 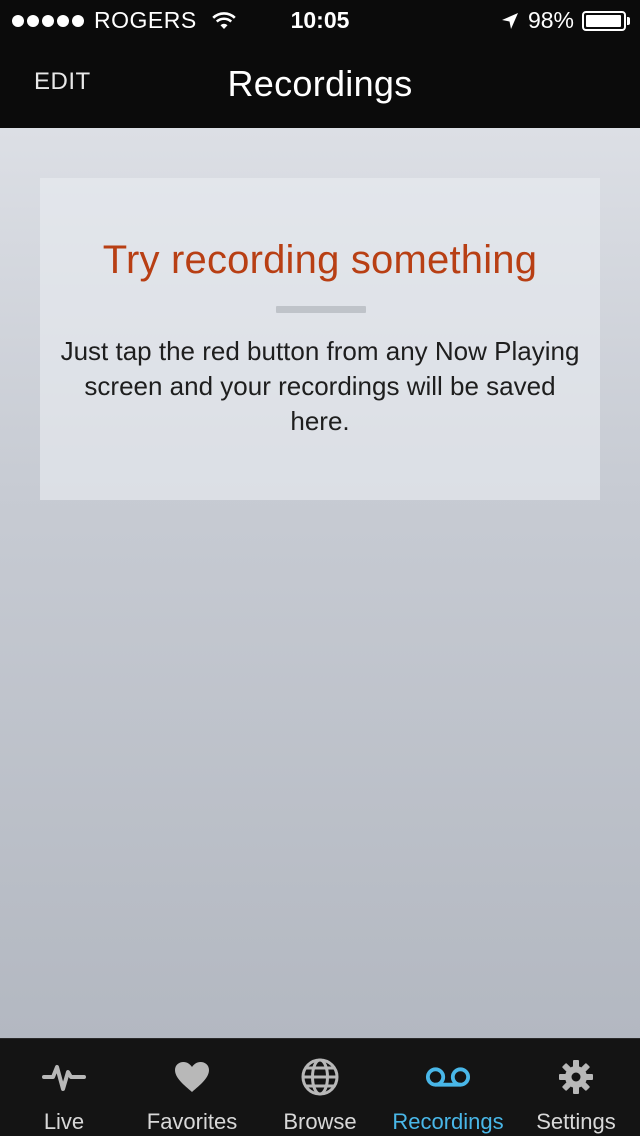 I want to click on tab-browse: Browse, so click(x=320, y=1087).